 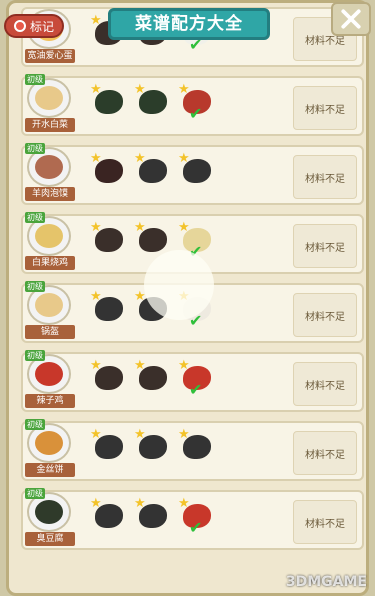 What do you see at coordinates (19, 26) in the screenshot?
I see `marker-dot-icon` at bounding box center [19, 26].